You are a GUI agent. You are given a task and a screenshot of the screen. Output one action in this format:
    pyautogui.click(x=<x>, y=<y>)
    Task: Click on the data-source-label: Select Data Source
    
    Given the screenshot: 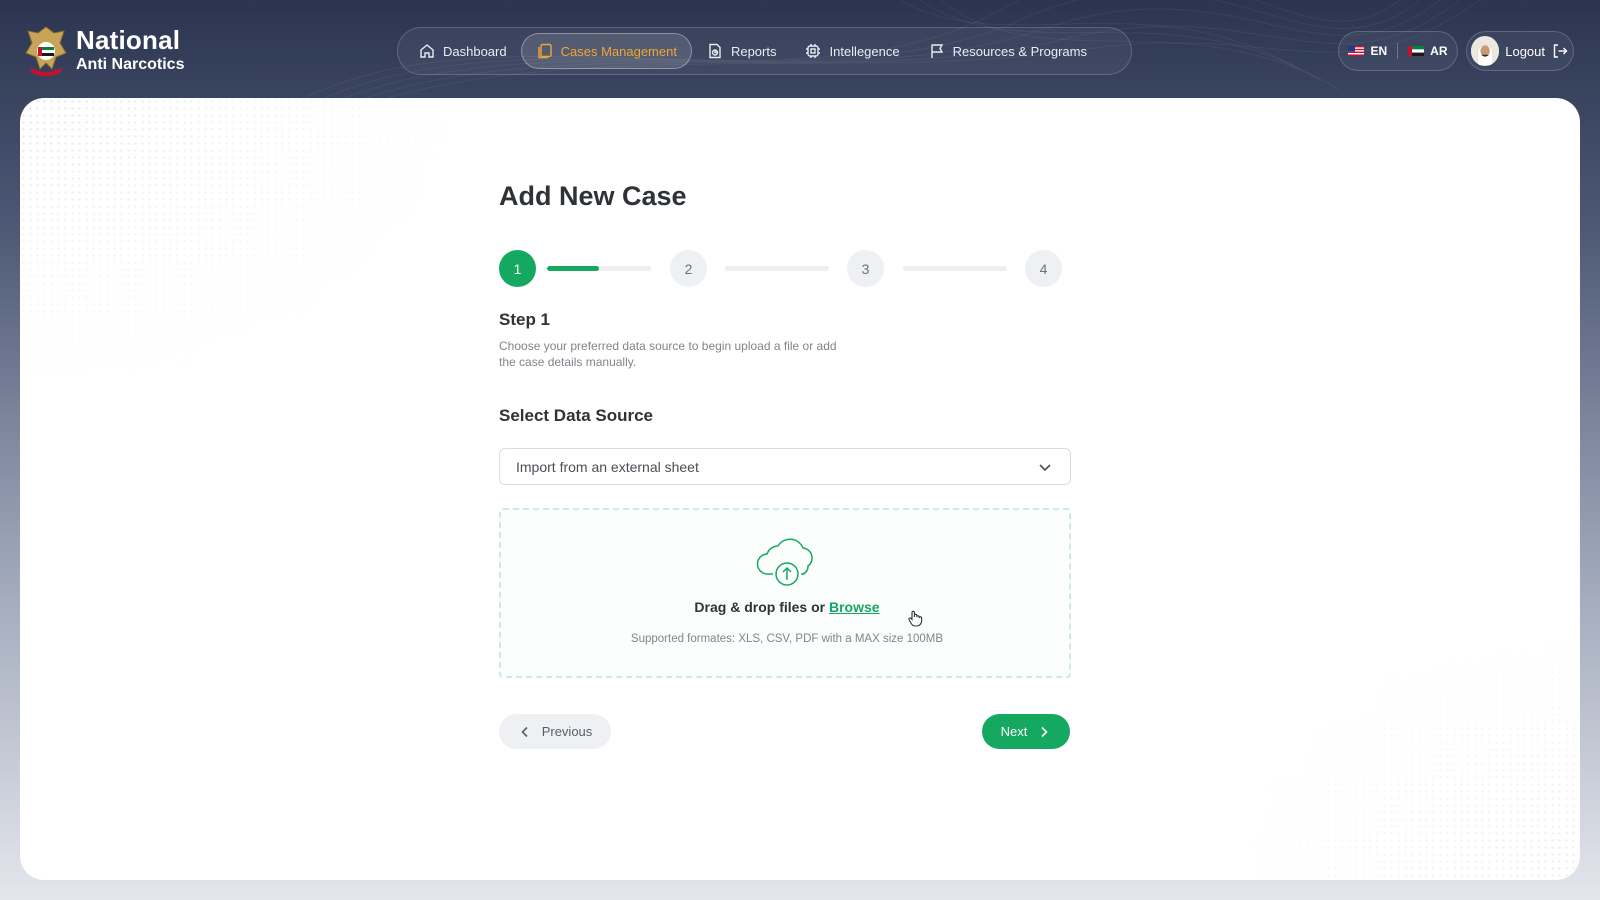 What is the action you would take?
    pyautogui.click(x=576, y=415)
    